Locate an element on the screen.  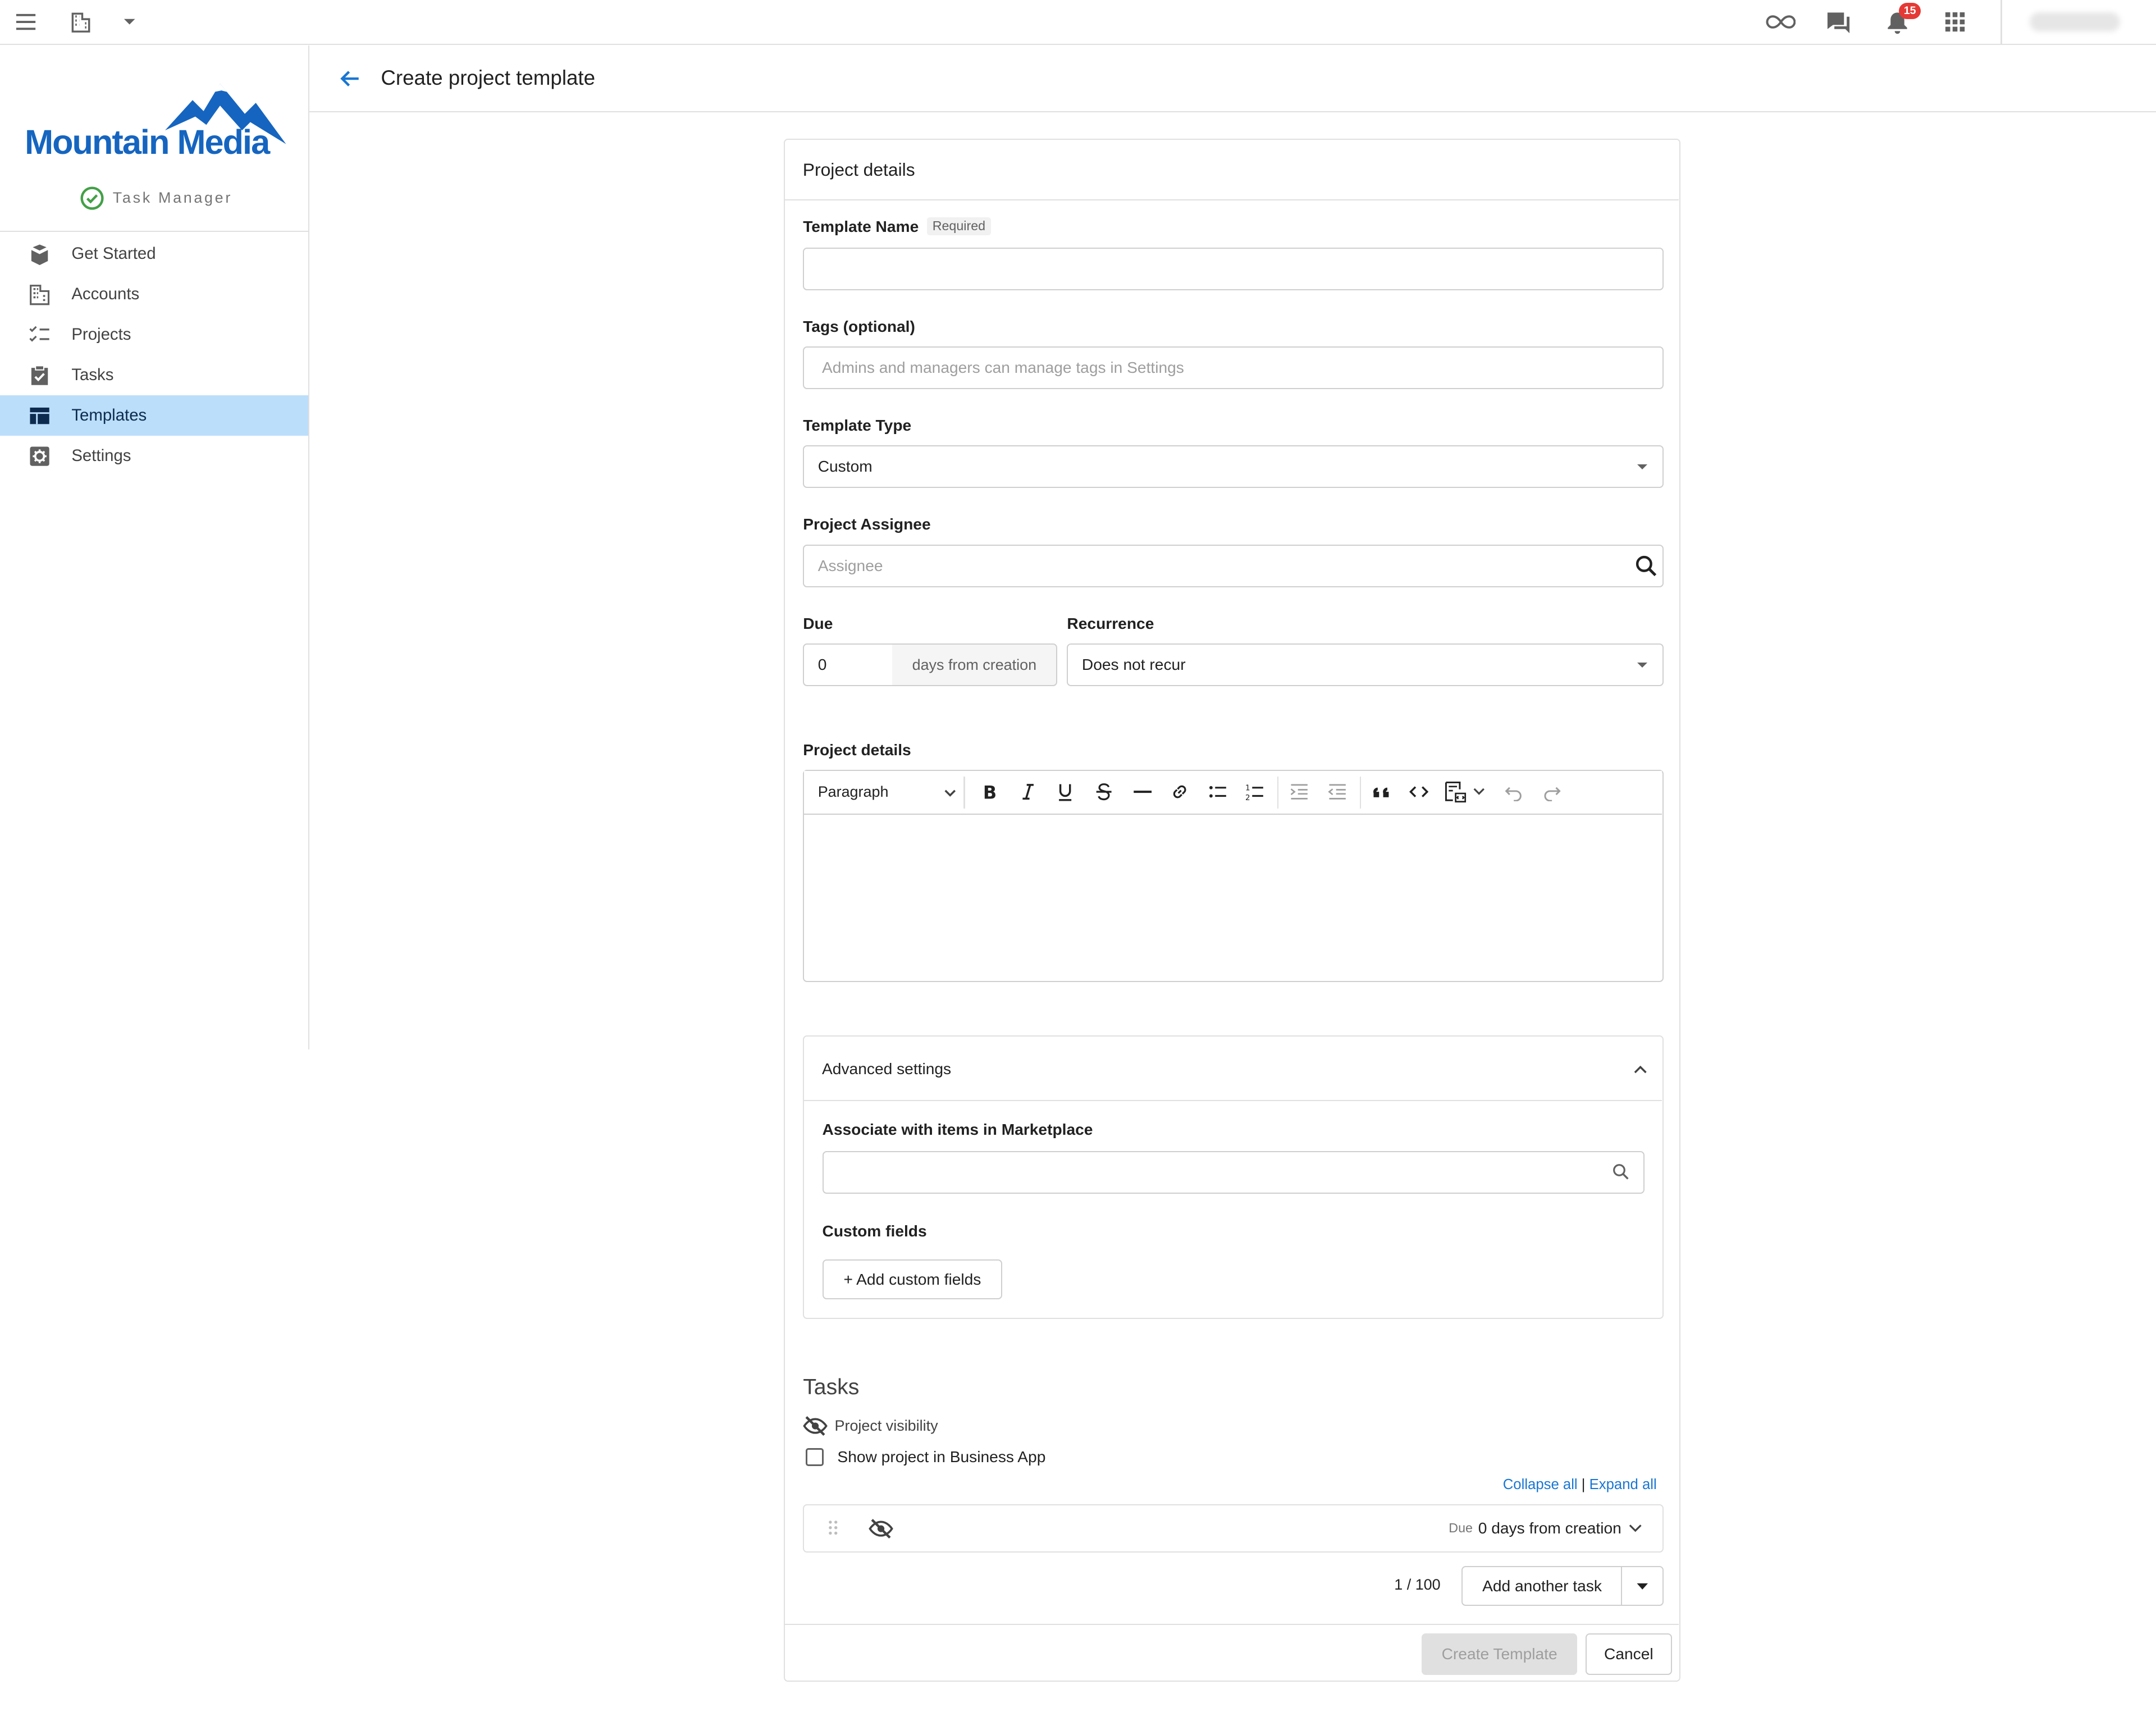
numbered-list-icon: 12 is located at coordinates (1255, 792).